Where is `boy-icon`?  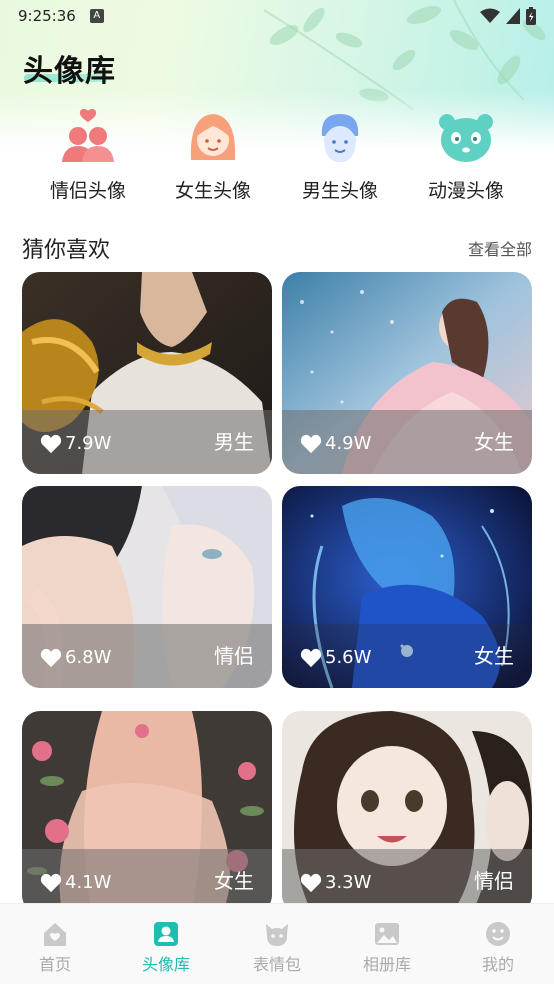
boy-icon is located at coordinates (340, 138).